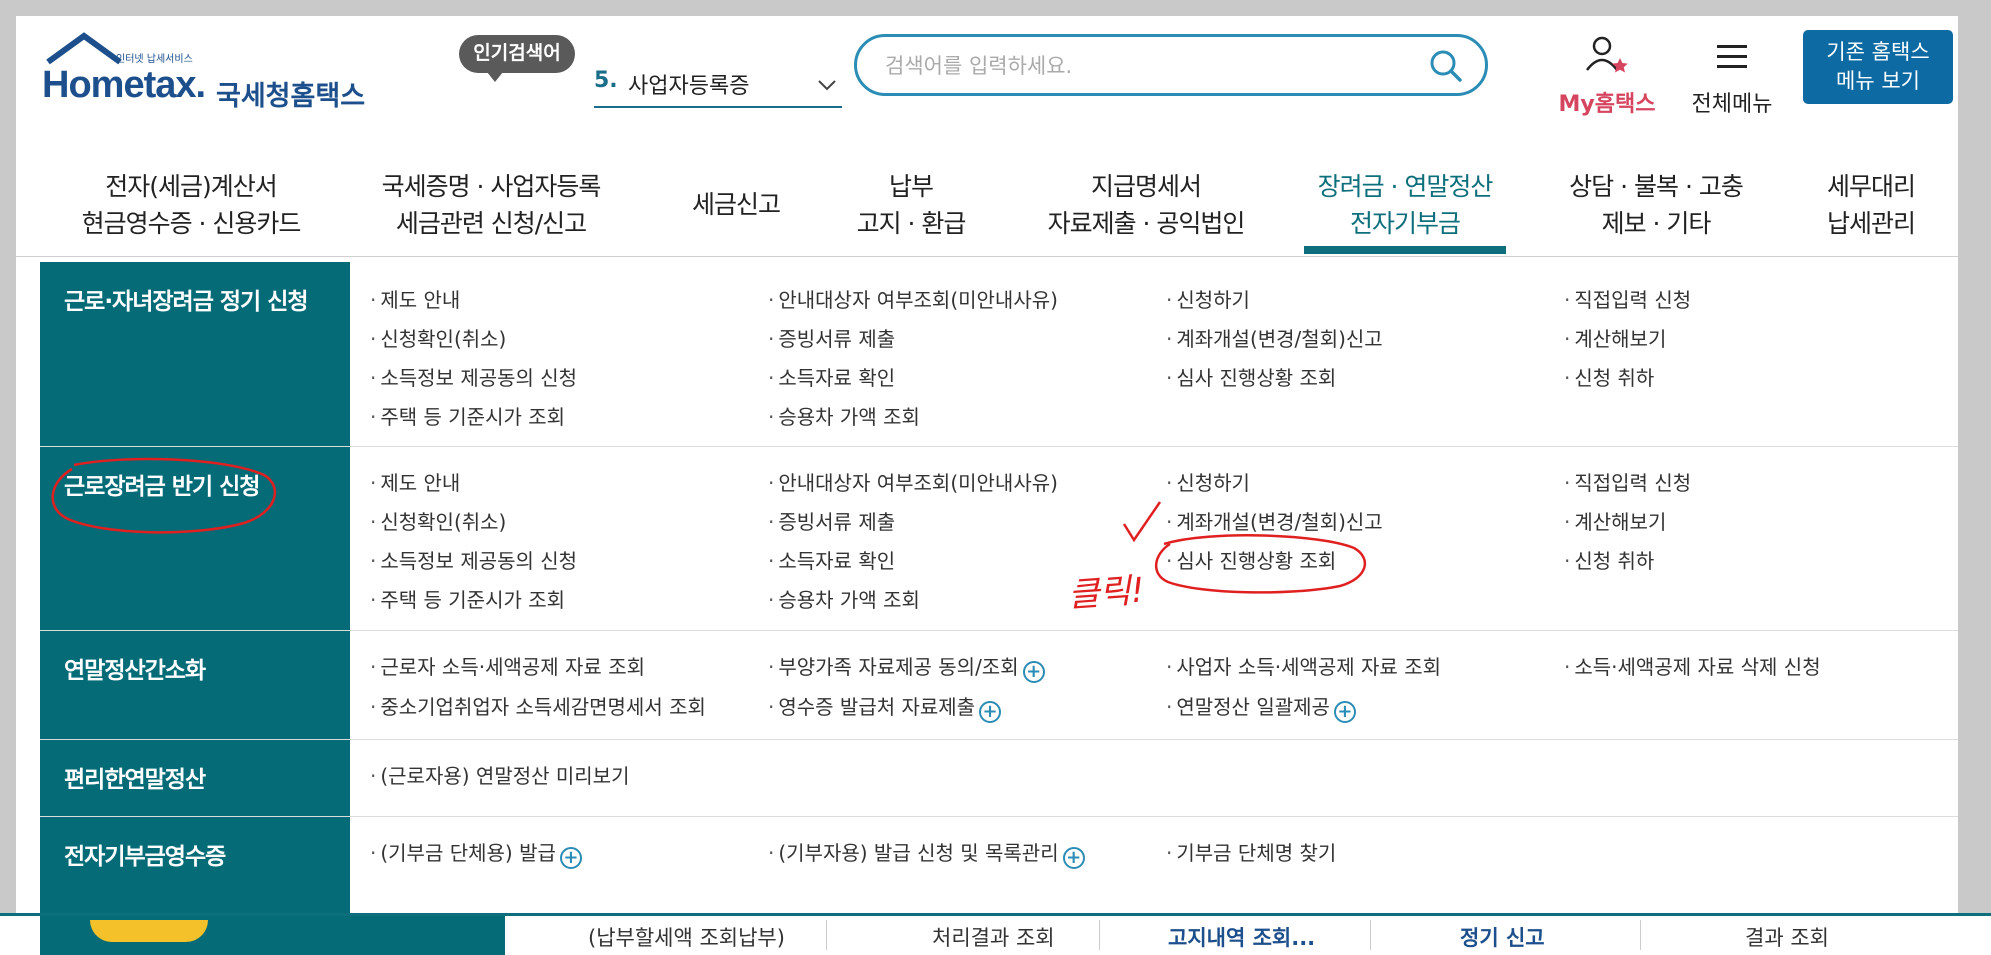 This screenshot has height=955, width=1991. I want to click on hamburger-icon, so click(1732, 56).